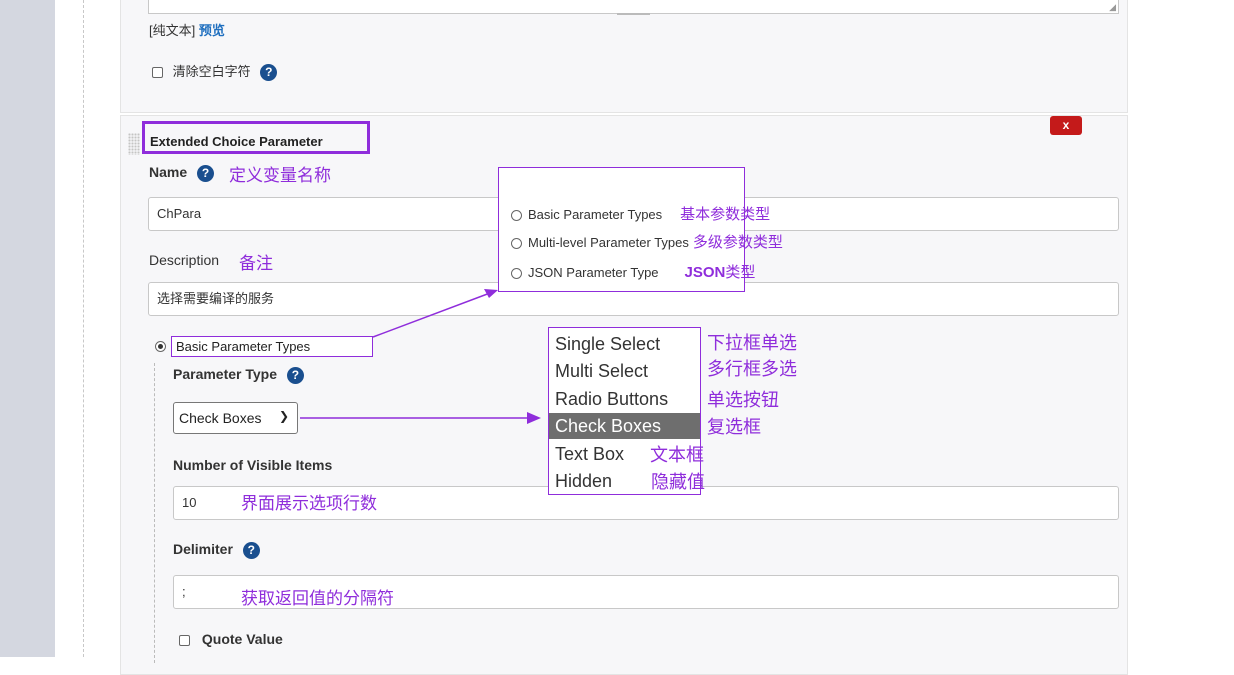 The width and height of the screenshot is (1234, 675). Describe the element at coordinates (317, 598) in the screenshot. I see `delimiter-annotation: 获取返回值的分隔符` at that location.